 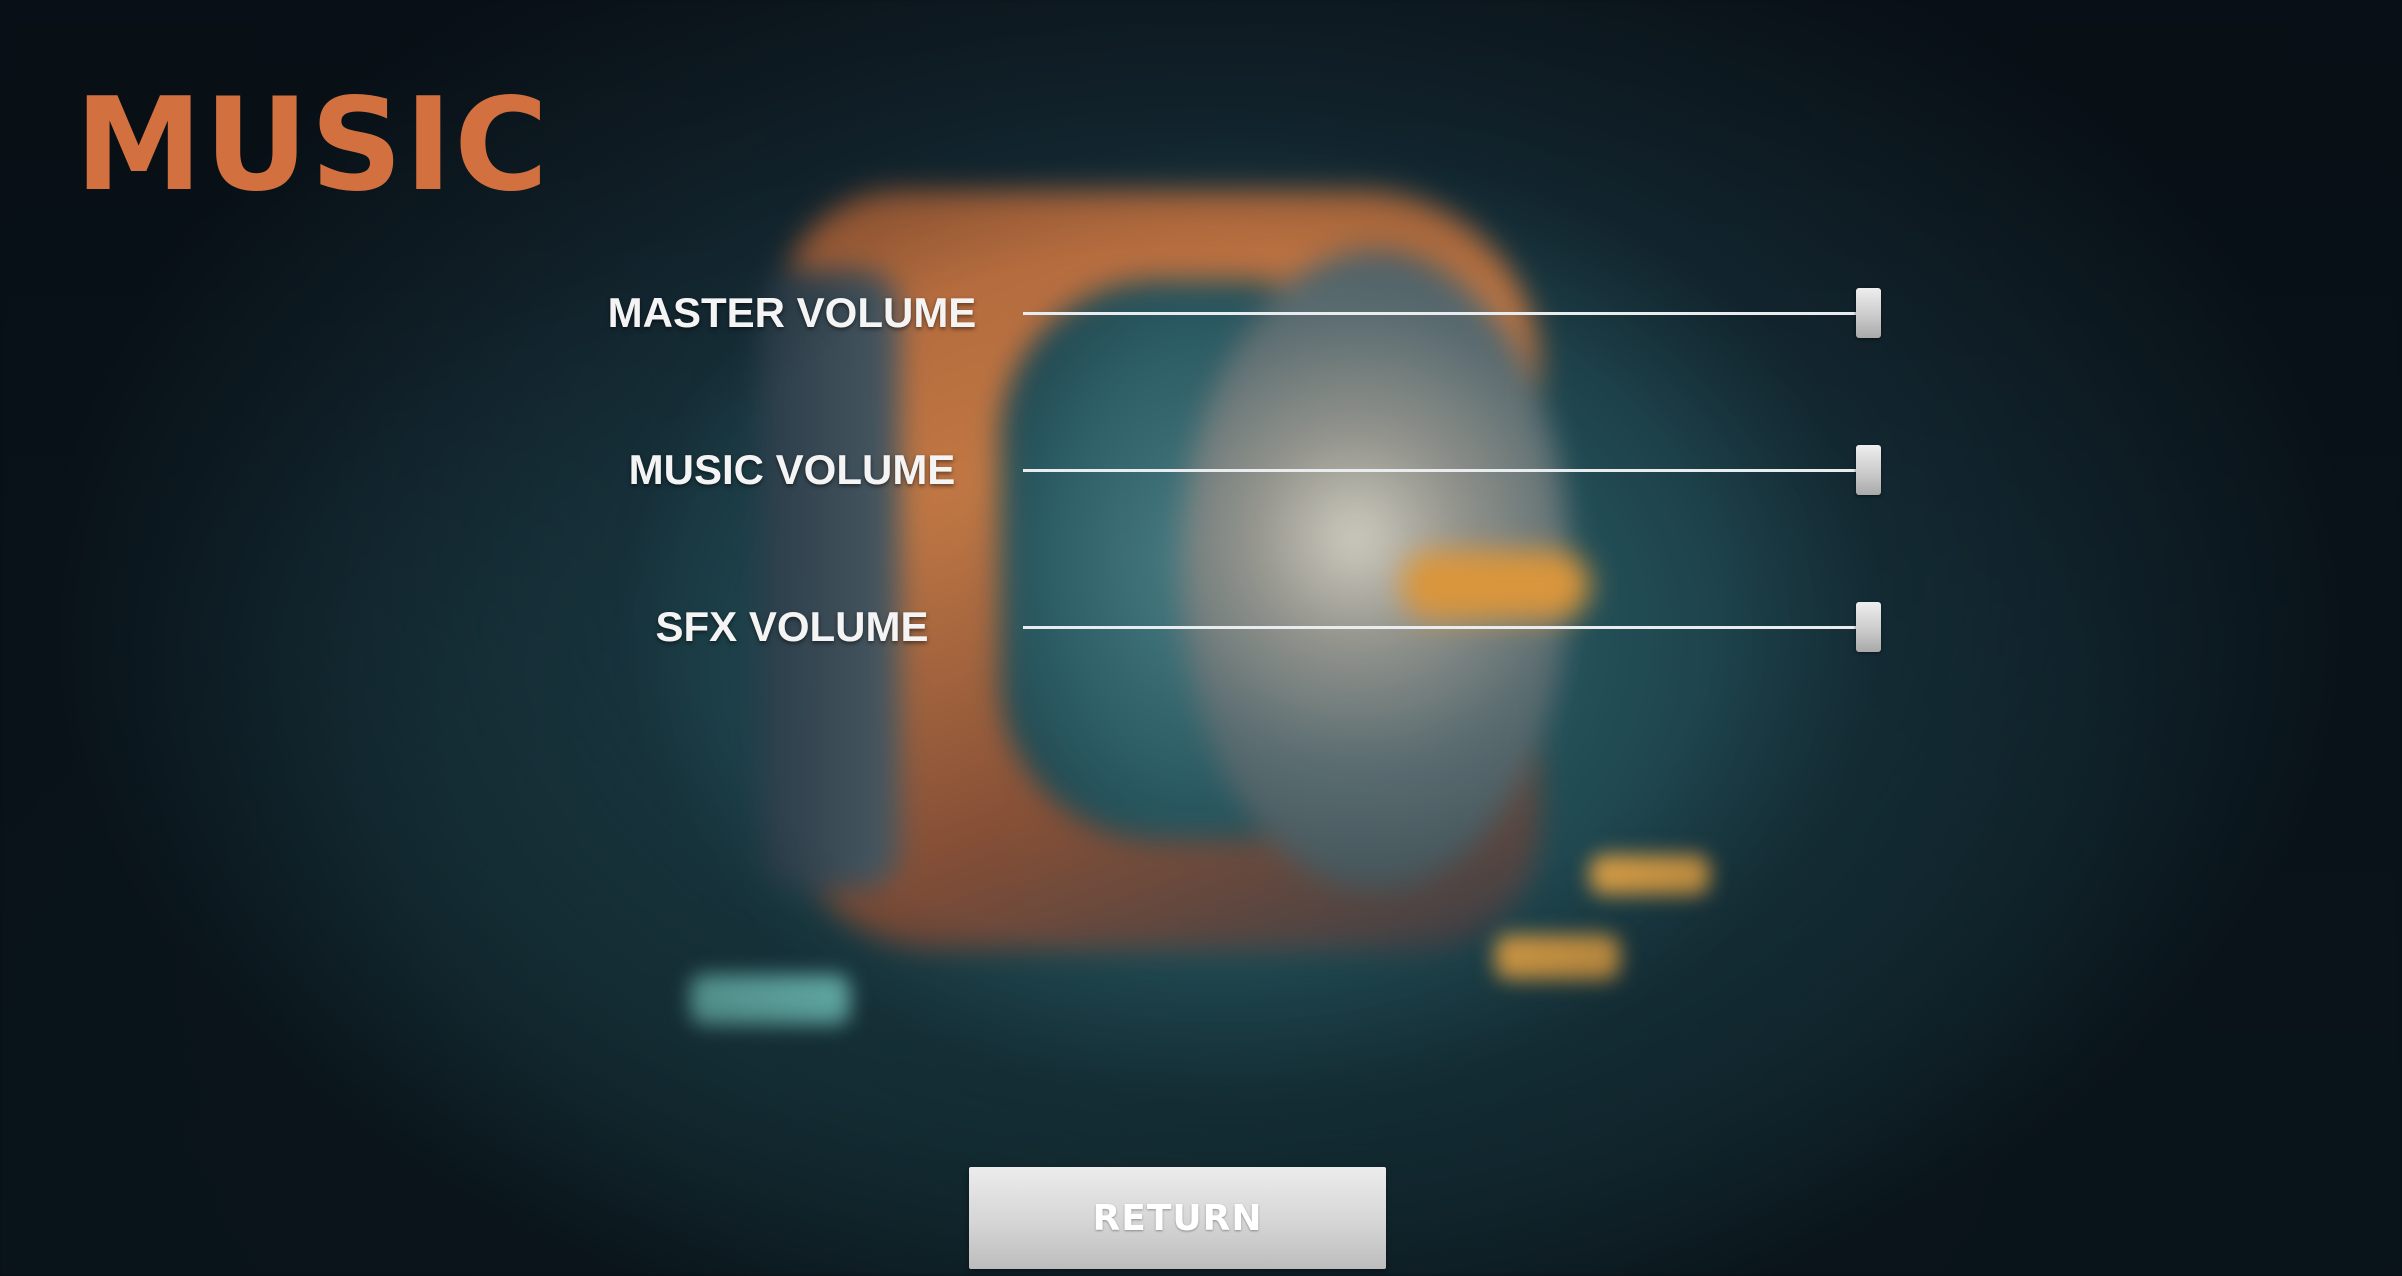 What do you see at coordinates (1445, 470) in the screenshot?
I see `music-volume-fill` at bounding box center [1445, 470].